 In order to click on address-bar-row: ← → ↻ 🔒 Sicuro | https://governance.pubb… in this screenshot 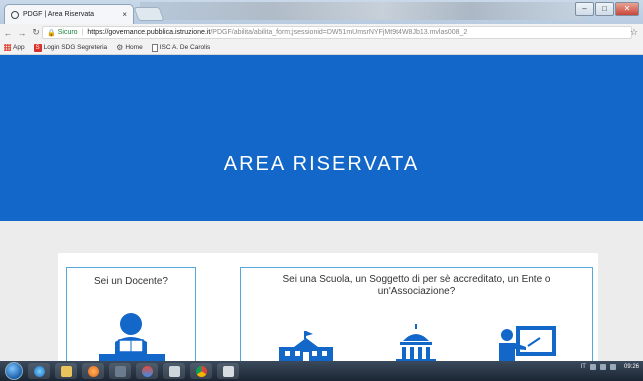, I will do `click(321, 32)`.